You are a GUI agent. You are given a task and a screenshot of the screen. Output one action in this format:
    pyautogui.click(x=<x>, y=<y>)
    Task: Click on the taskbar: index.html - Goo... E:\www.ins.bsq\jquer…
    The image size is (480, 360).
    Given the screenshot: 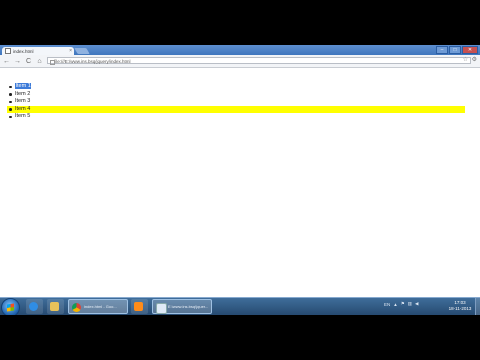 What is the action you would take?
    pyautogui.click(x=240, y=306)
    